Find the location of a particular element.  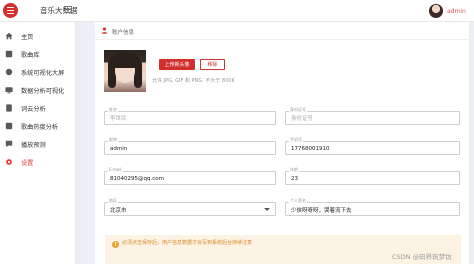

sidebar-item-label: 设置 is located at coordinates (27, 163).